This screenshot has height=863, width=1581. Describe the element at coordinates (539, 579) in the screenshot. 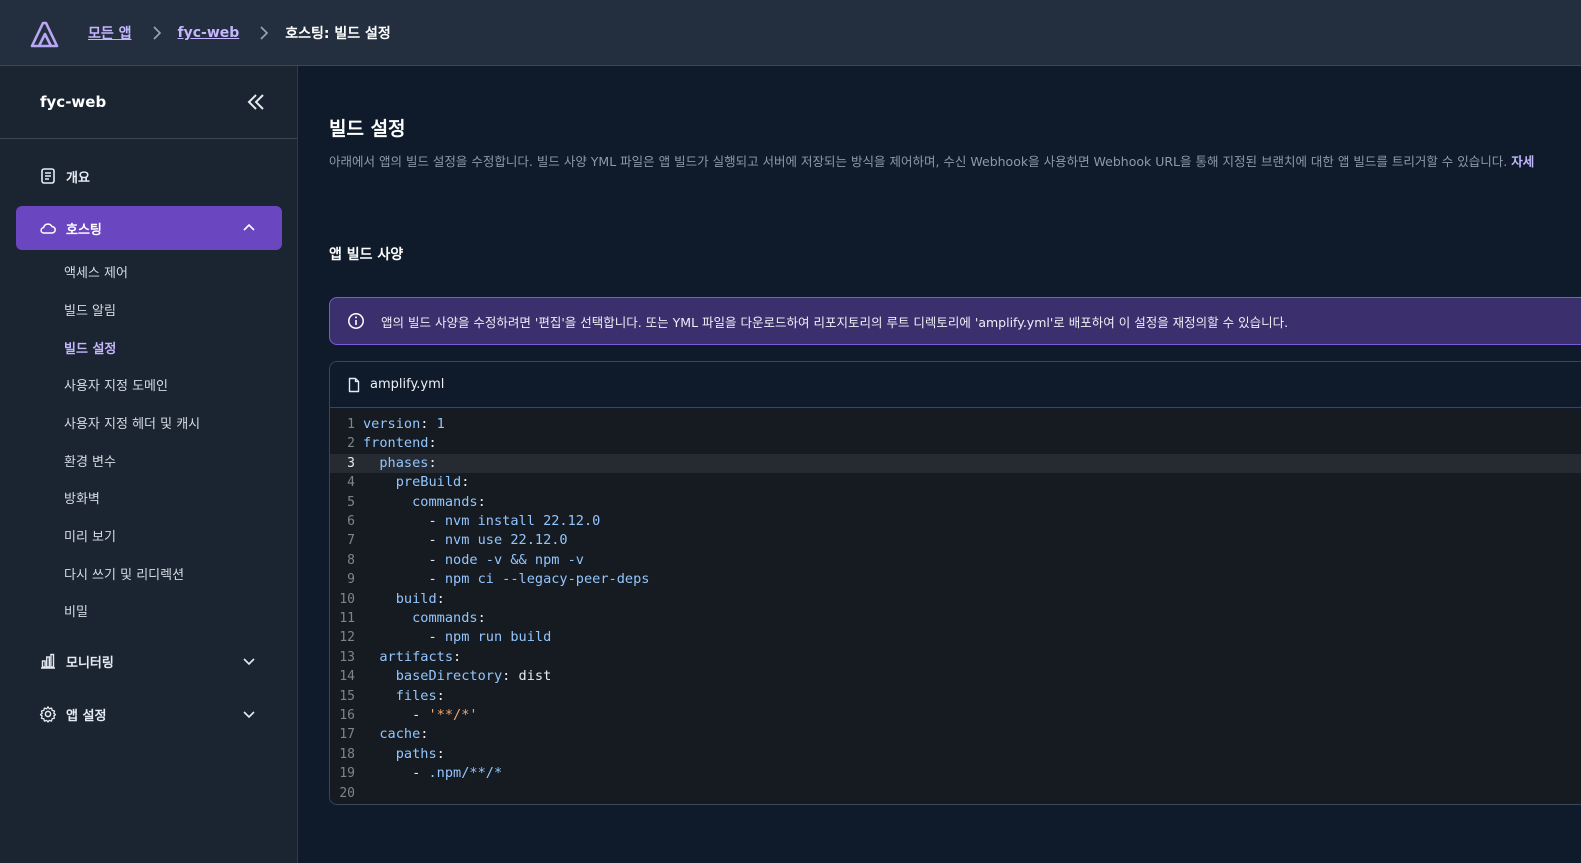

I see `code-text: - npm ci --legacy-peer-deps` at that location.